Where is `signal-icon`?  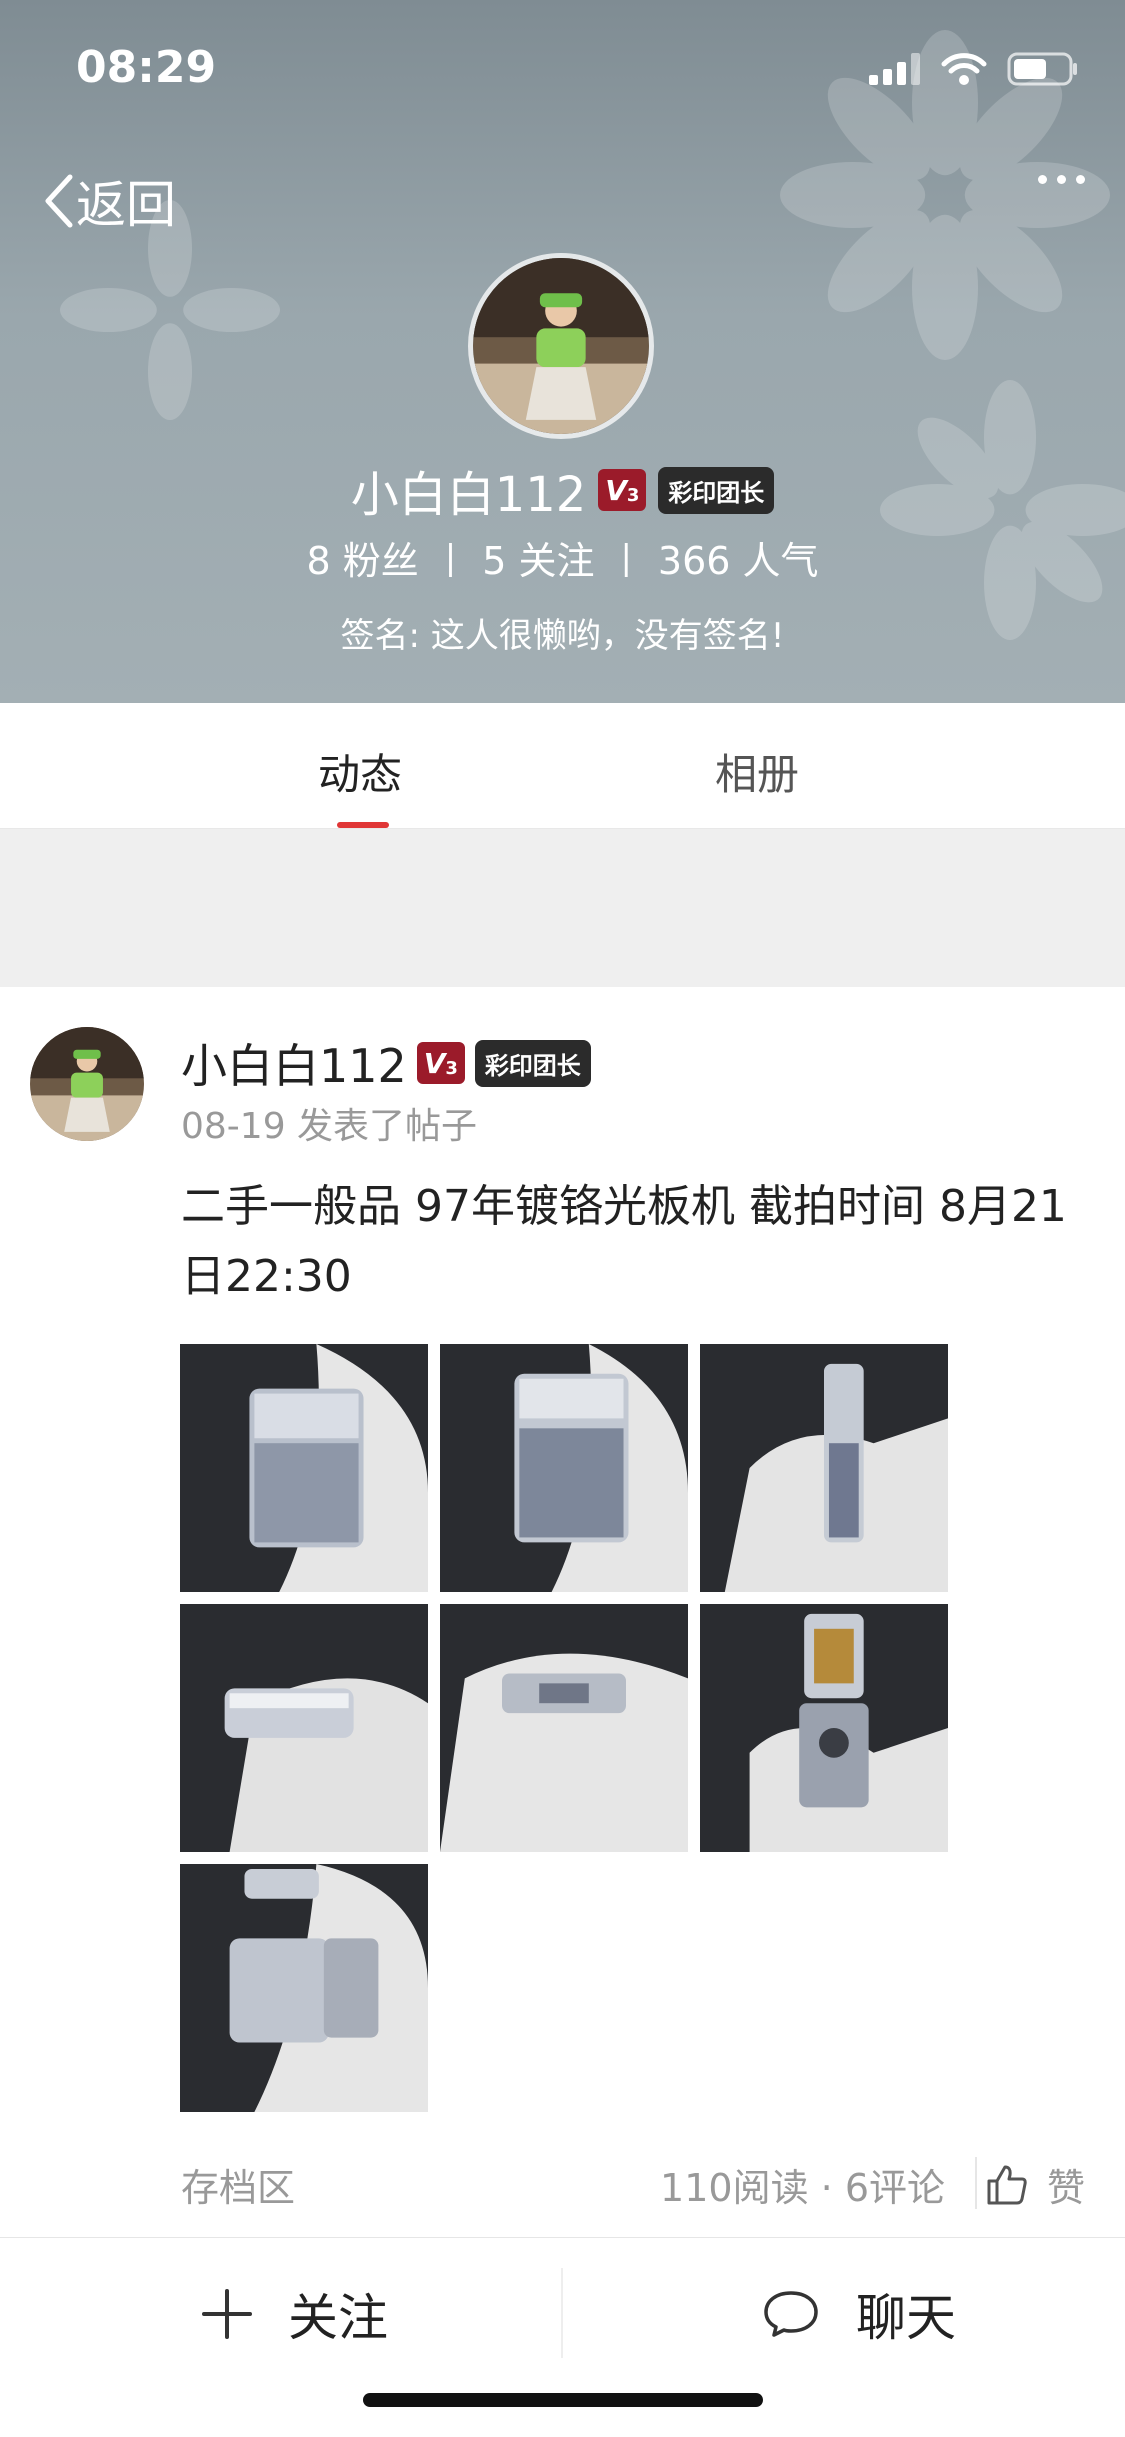
signal-icon is located at coordinates (894, 69).